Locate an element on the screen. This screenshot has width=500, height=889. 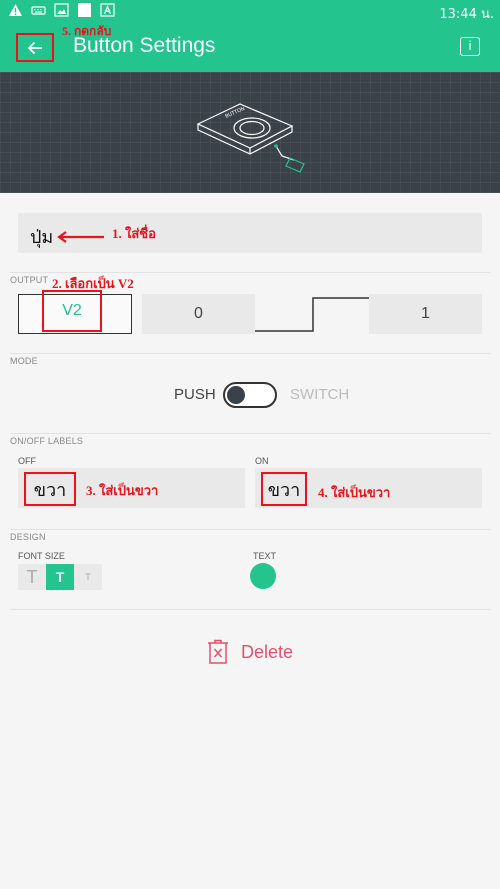
on-label-caption: ON is located at coordinates (262, 461).